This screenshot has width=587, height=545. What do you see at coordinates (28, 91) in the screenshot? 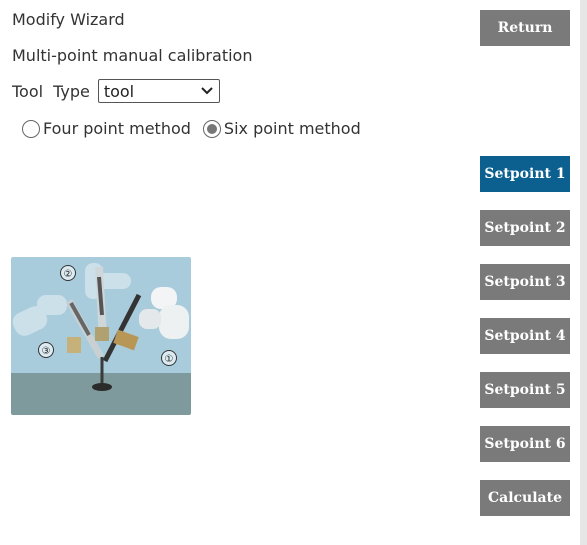
I see `tool-label: Tool` at bounding box center [28, 91].